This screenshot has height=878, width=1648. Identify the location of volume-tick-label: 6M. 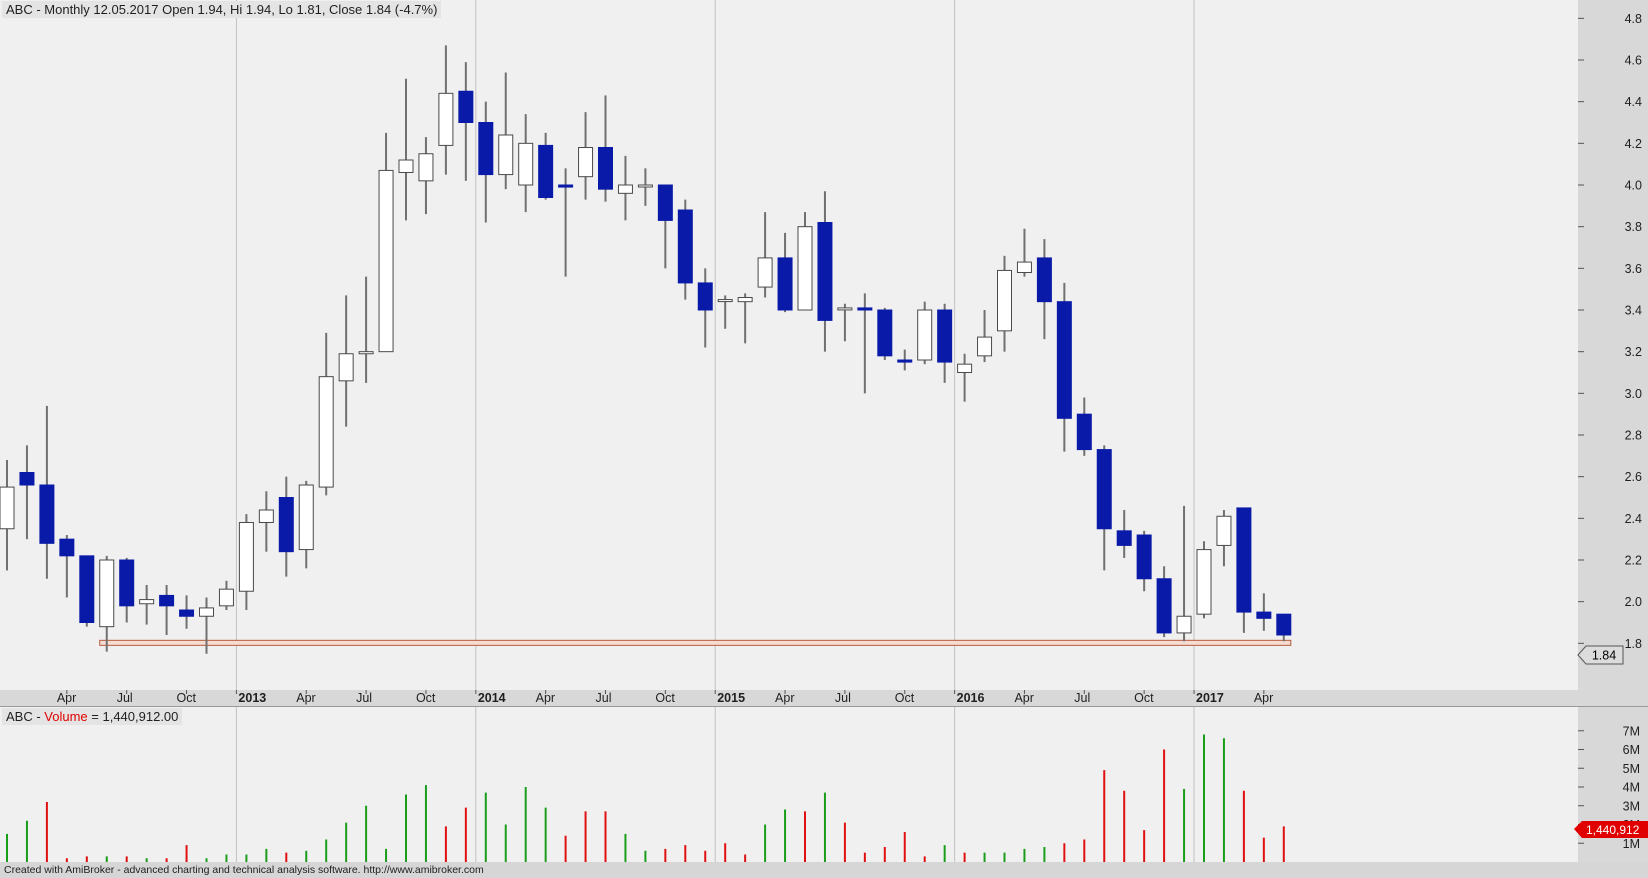
(1631, 750).